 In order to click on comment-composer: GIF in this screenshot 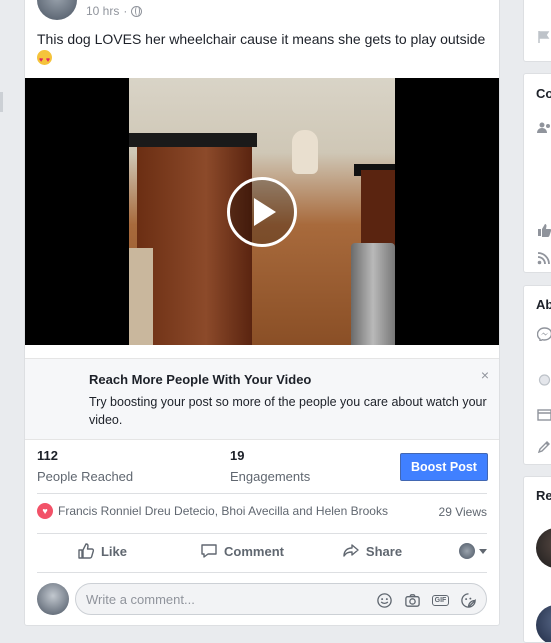, I will do `click(281, 599)`.